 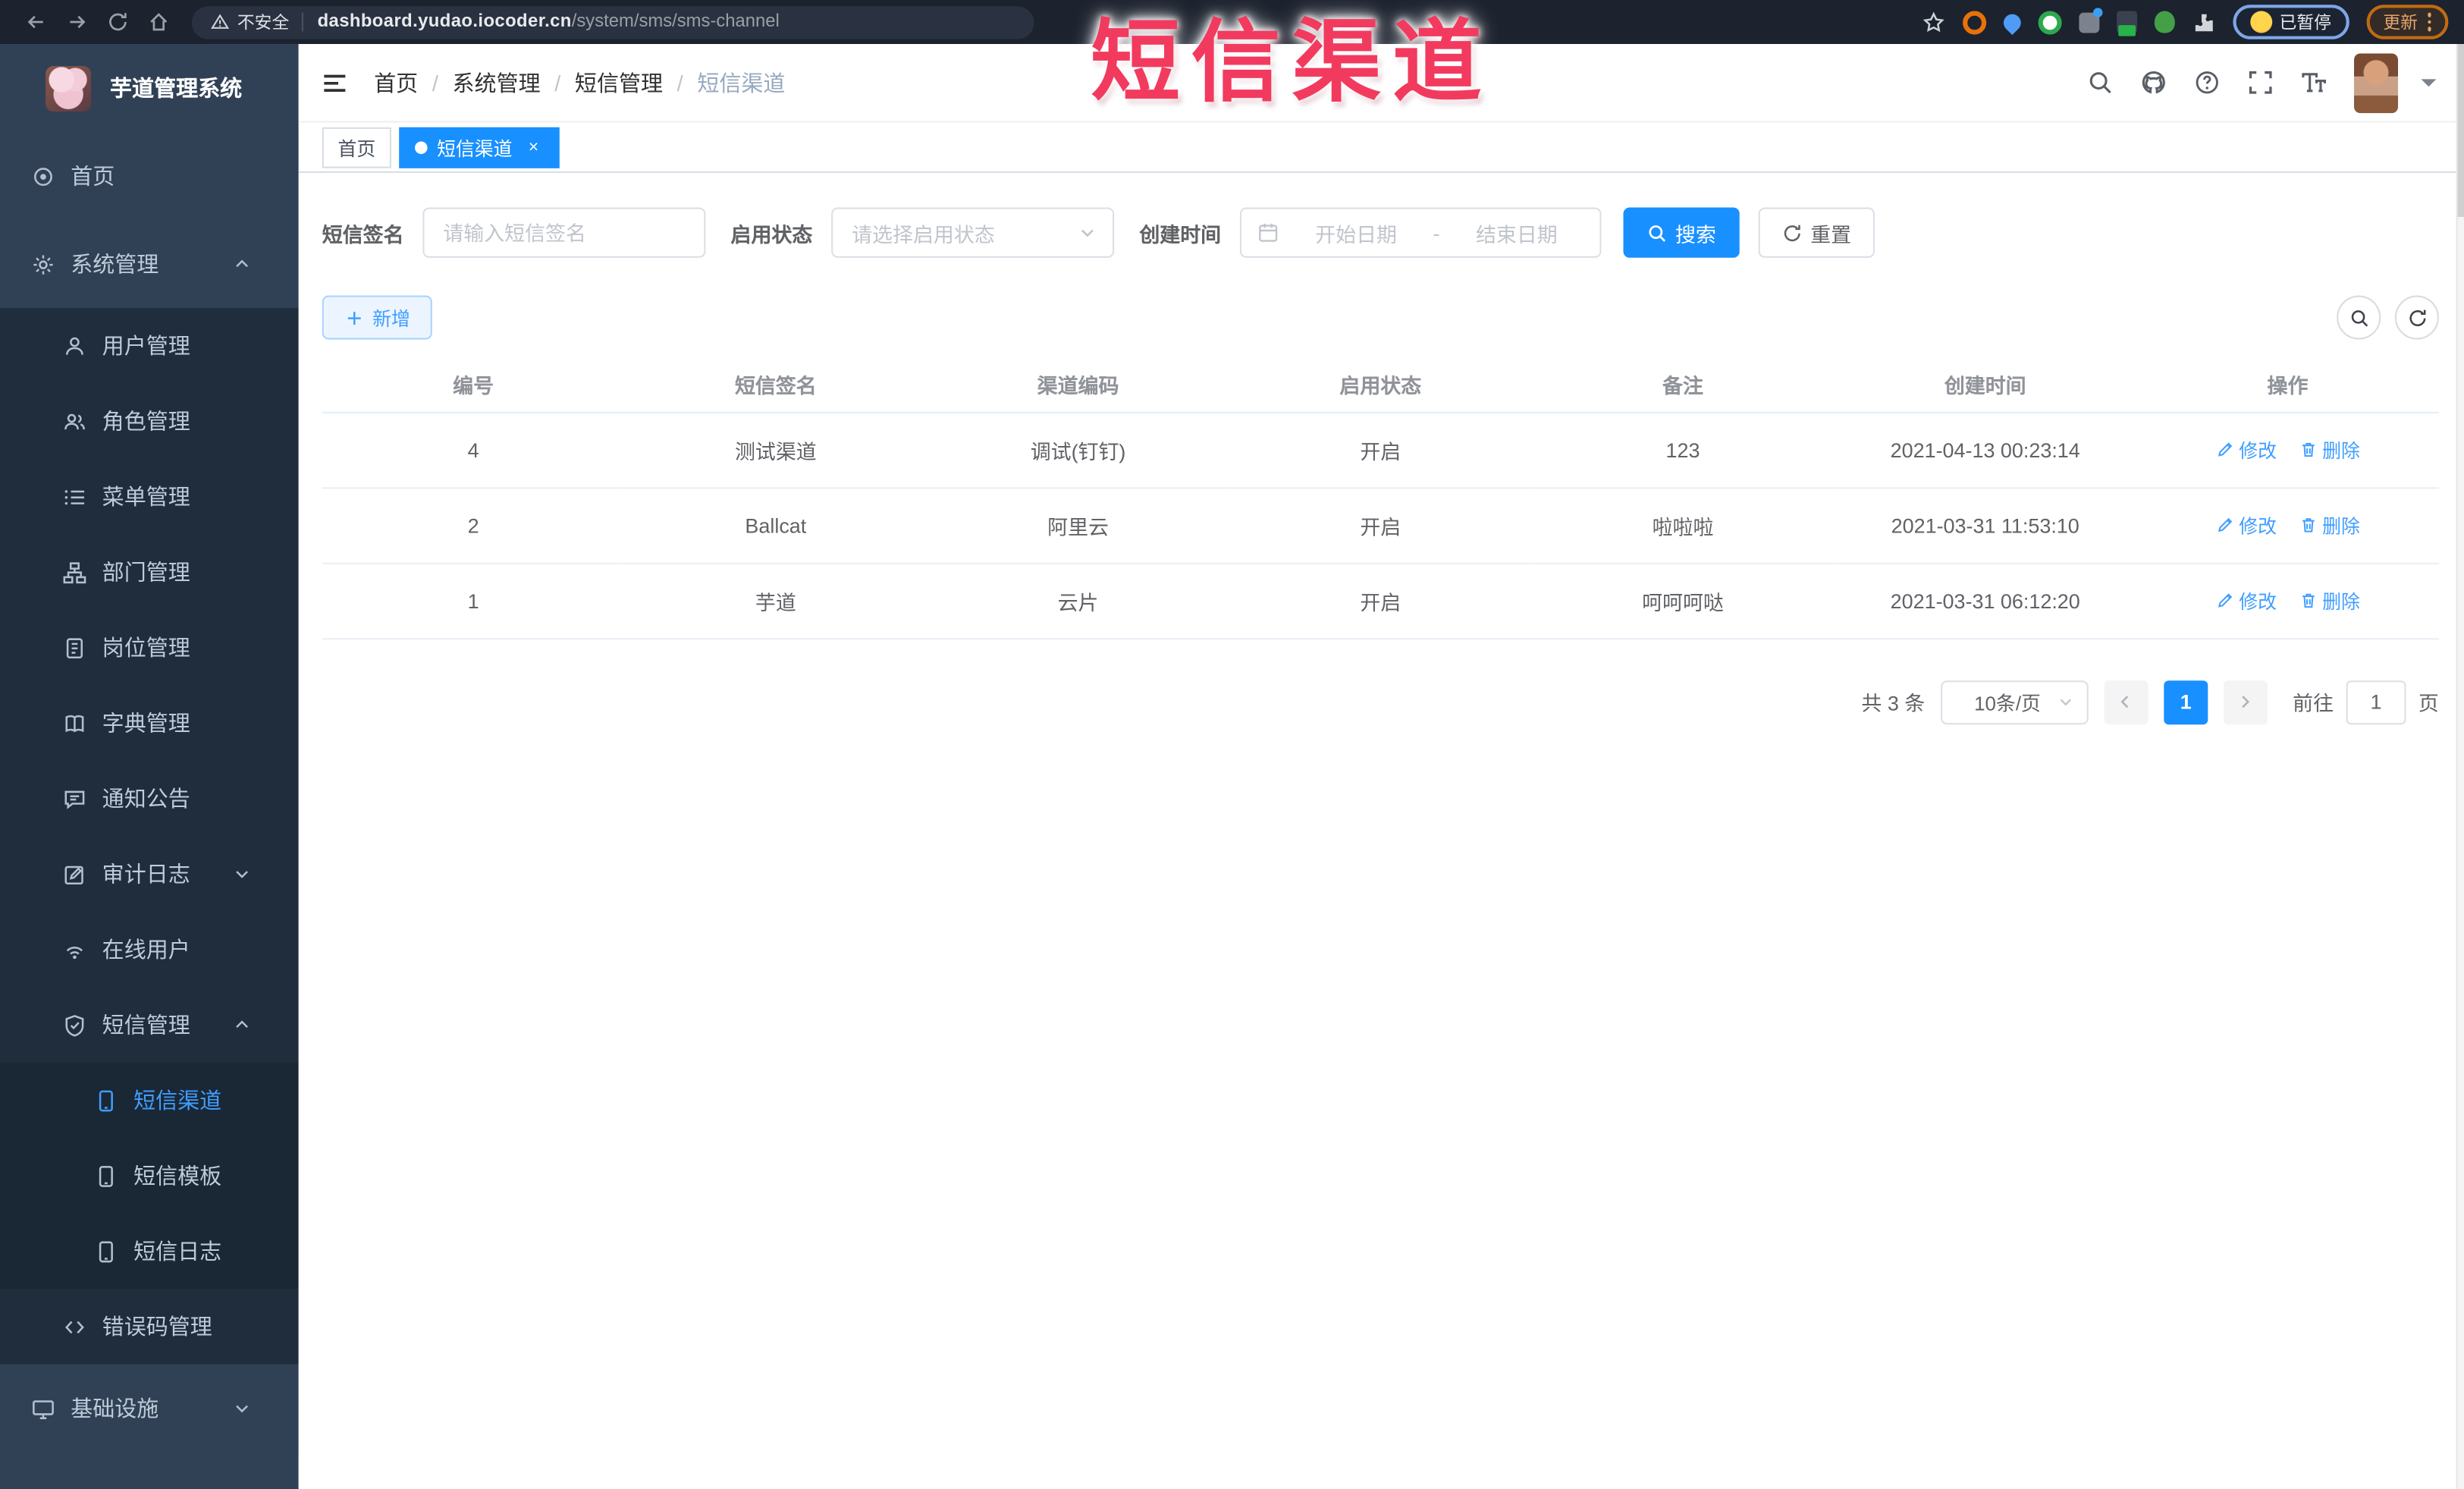 What do you see at coordinates (377, 317) in the screenshot?
I see `add-button: 新增` at bounding box center [377, 317].